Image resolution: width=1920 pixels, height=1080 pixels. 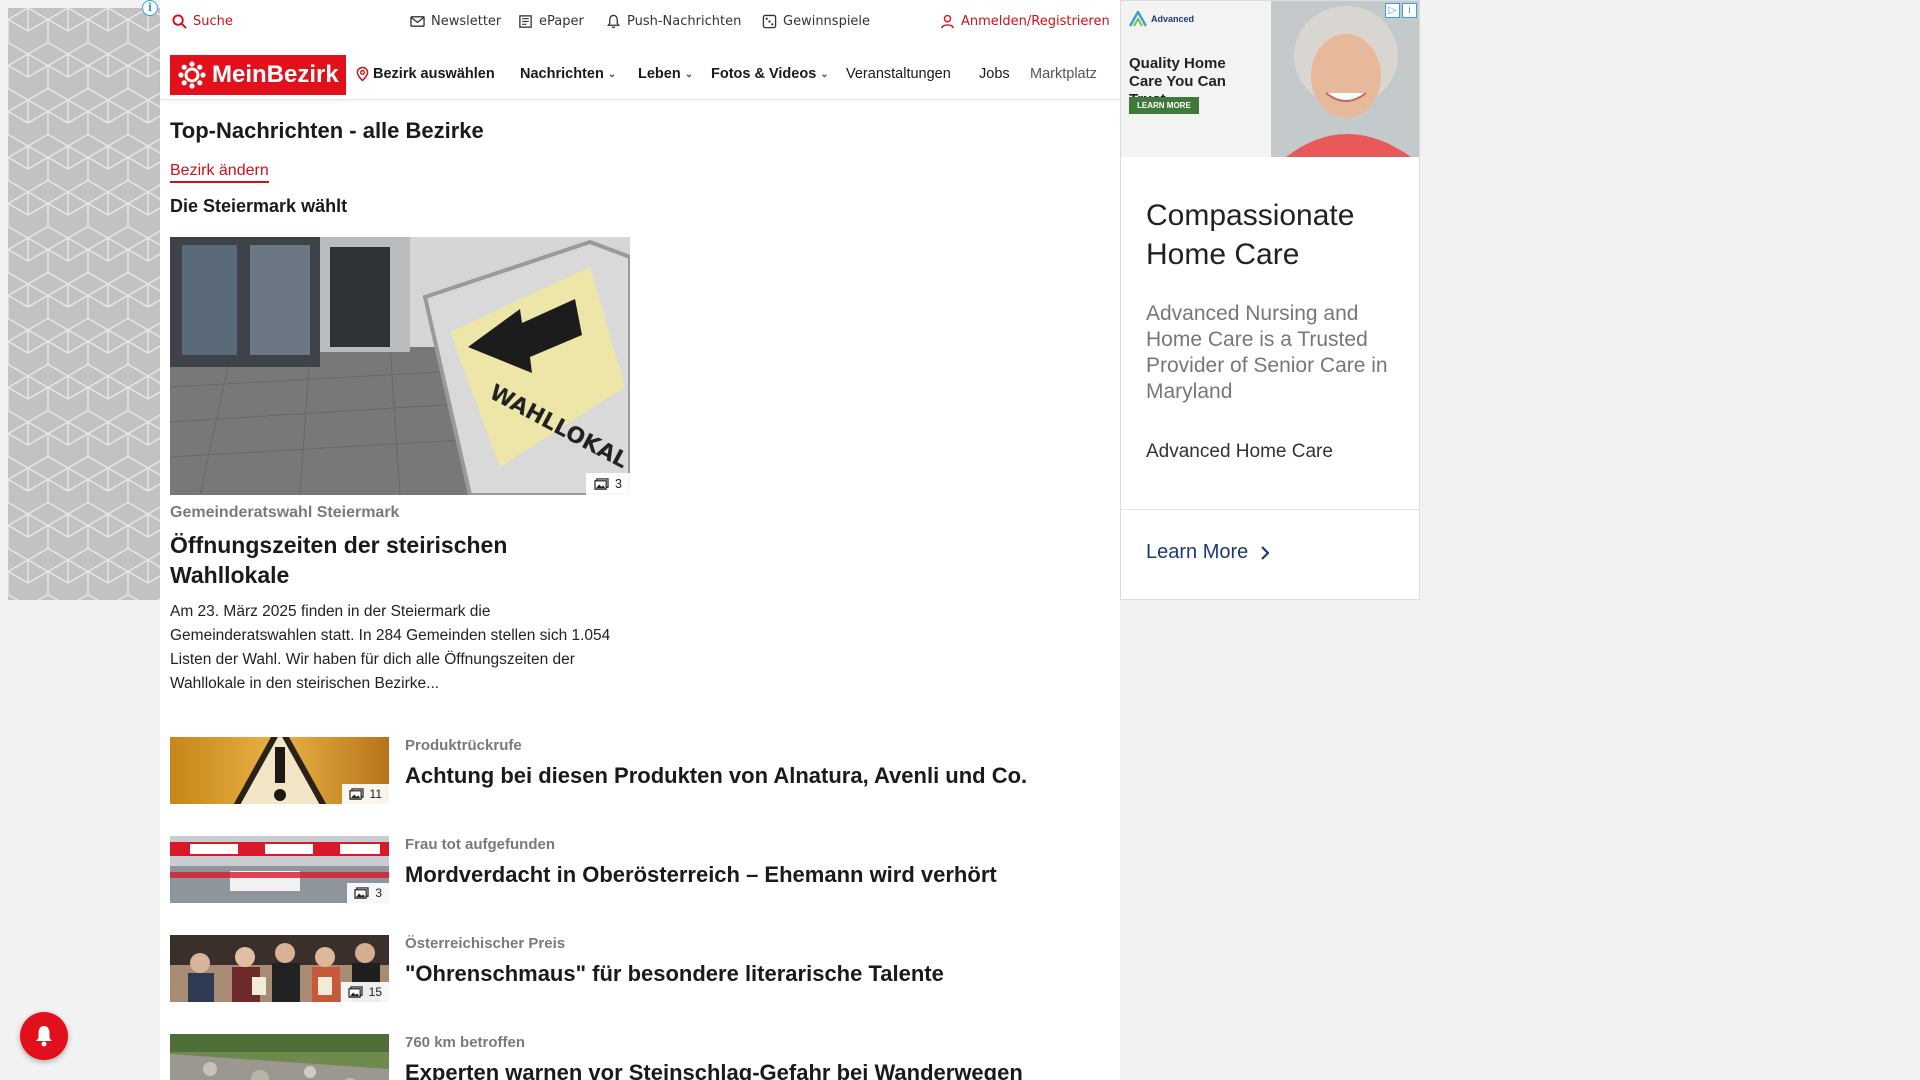 I want to click on push-label: Push-Nachrichten, so click(x=684, y=21).